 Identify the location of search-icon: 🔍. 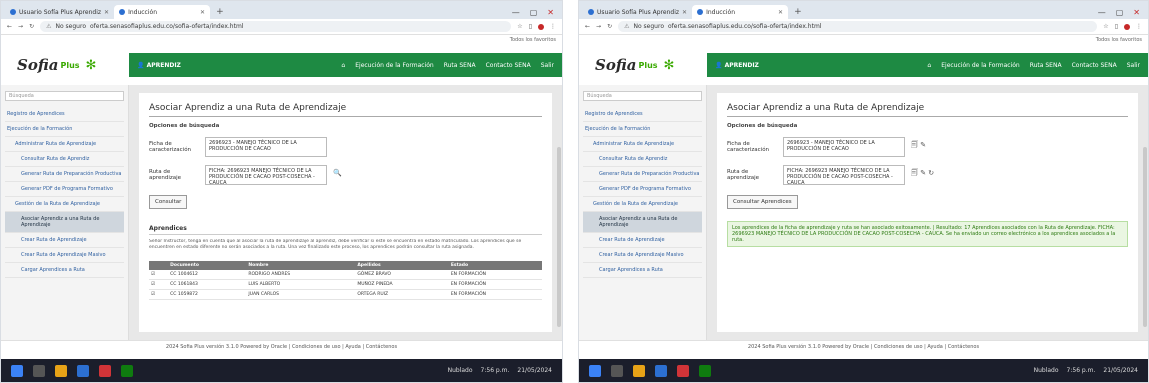
(337, 171).